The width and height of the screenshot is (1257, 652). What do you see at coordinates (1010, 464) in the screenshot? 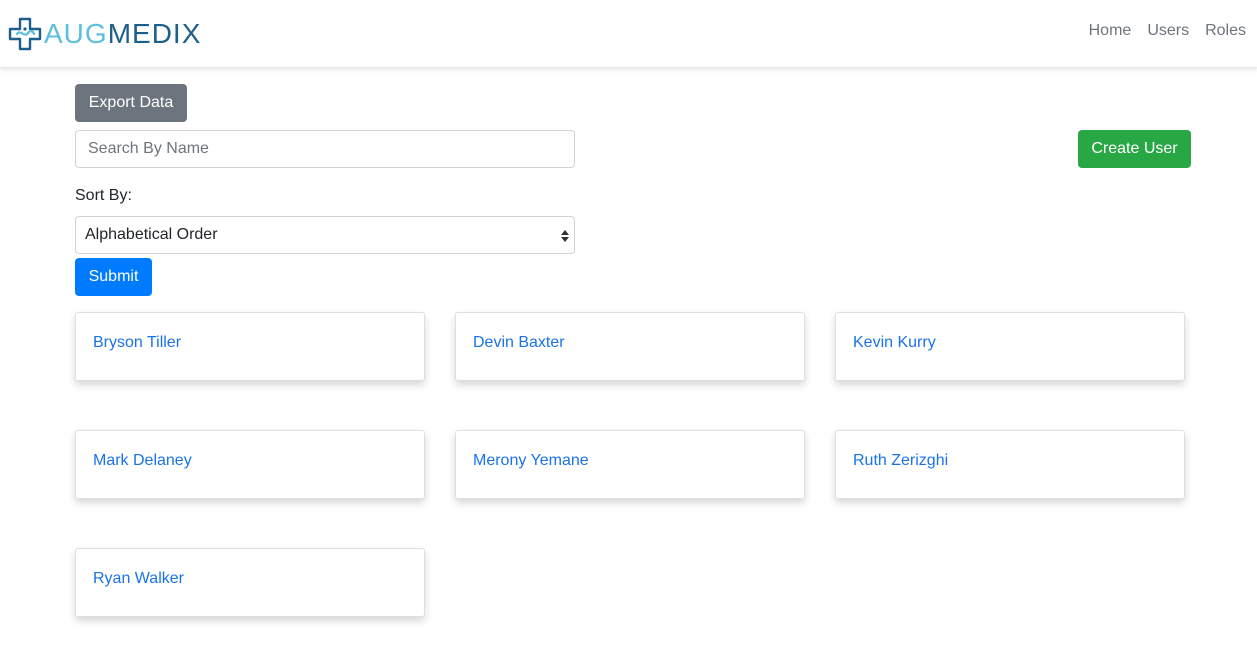
I see `user-card: Ruth Zerizghi` at bounding box center [1010, 464].